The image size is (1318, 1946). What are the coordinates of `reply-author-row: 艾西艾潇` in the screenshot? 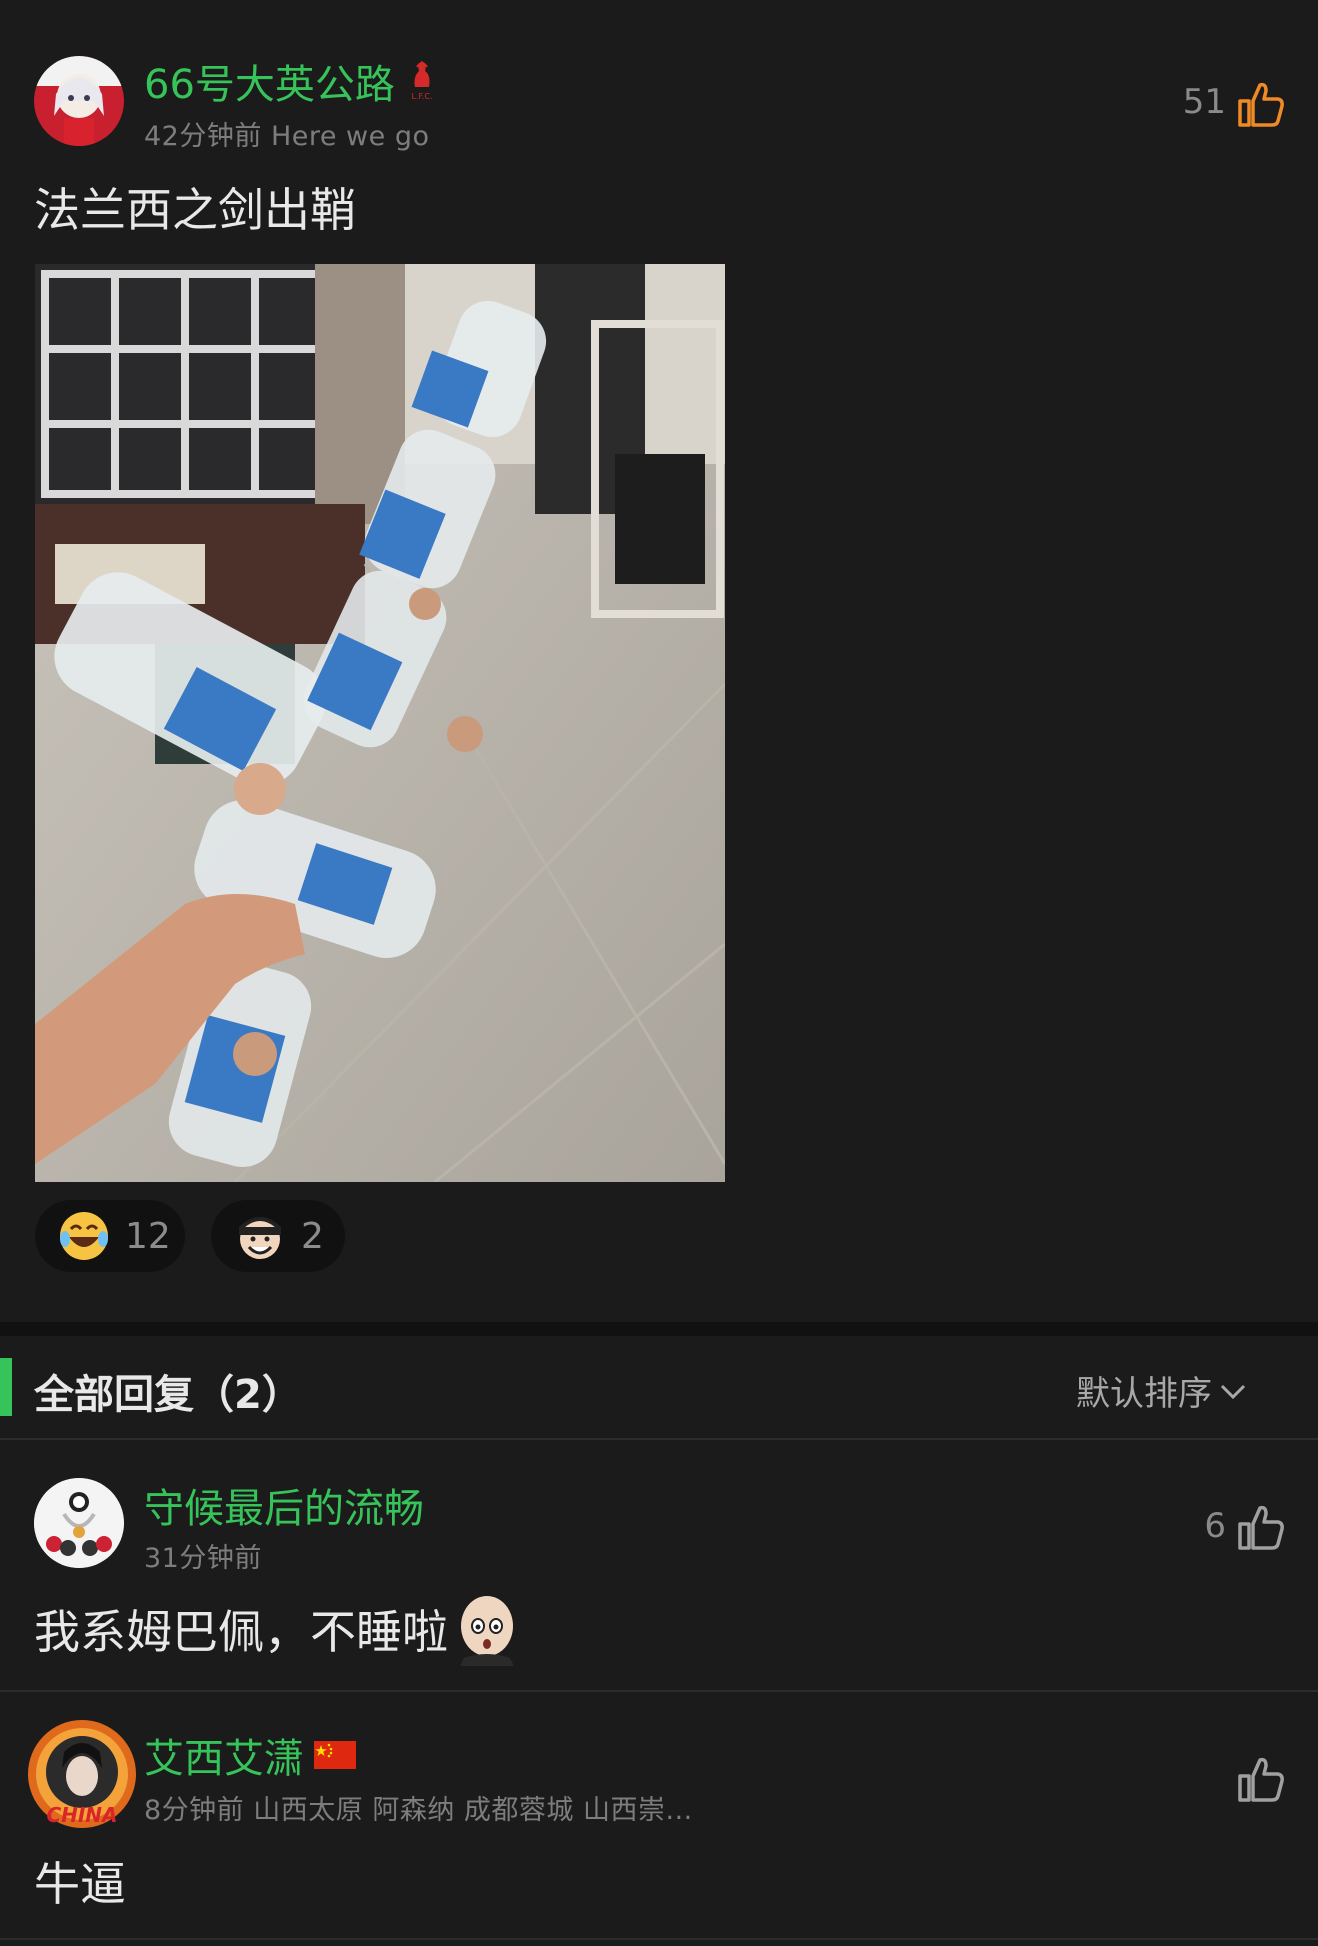 It's located at (250, 1755).